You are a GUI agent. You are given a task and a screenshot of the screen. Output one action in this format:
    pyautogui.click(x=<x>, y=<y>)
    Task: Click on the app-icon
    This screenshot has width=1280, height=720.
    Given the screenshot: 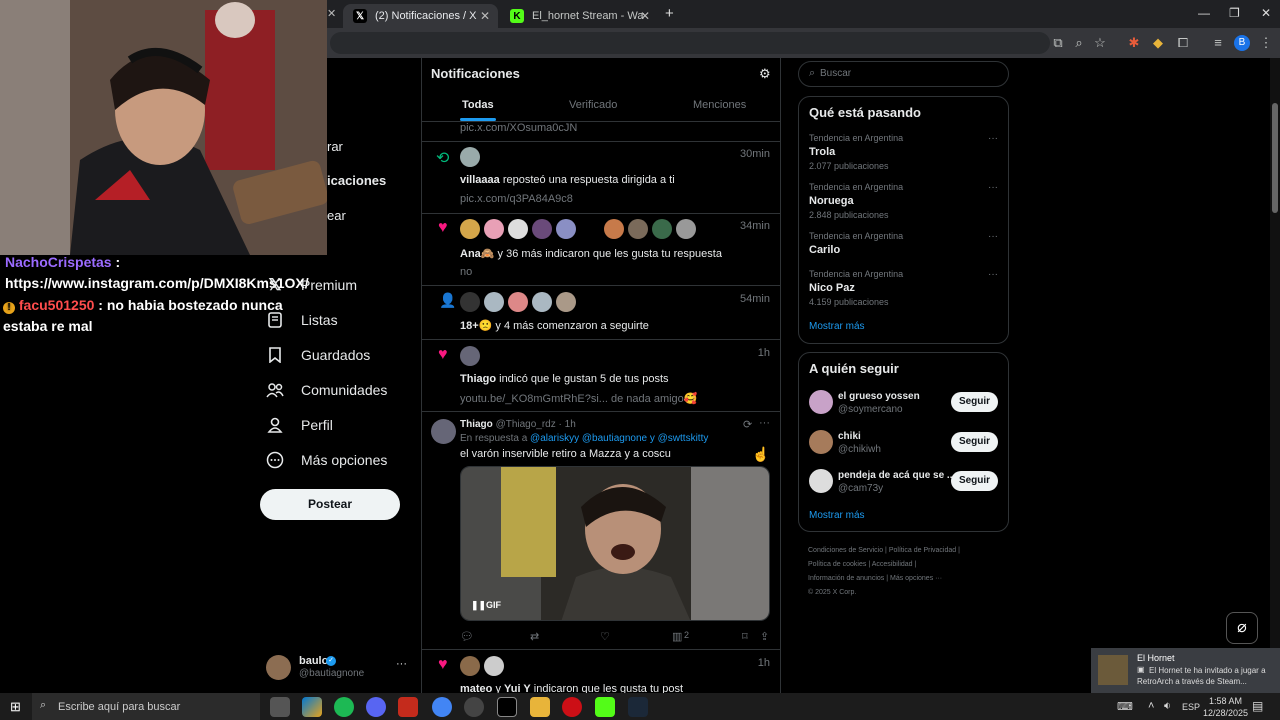 What is the action you would take?
    pyautogui.click(x=408, y=707)
    